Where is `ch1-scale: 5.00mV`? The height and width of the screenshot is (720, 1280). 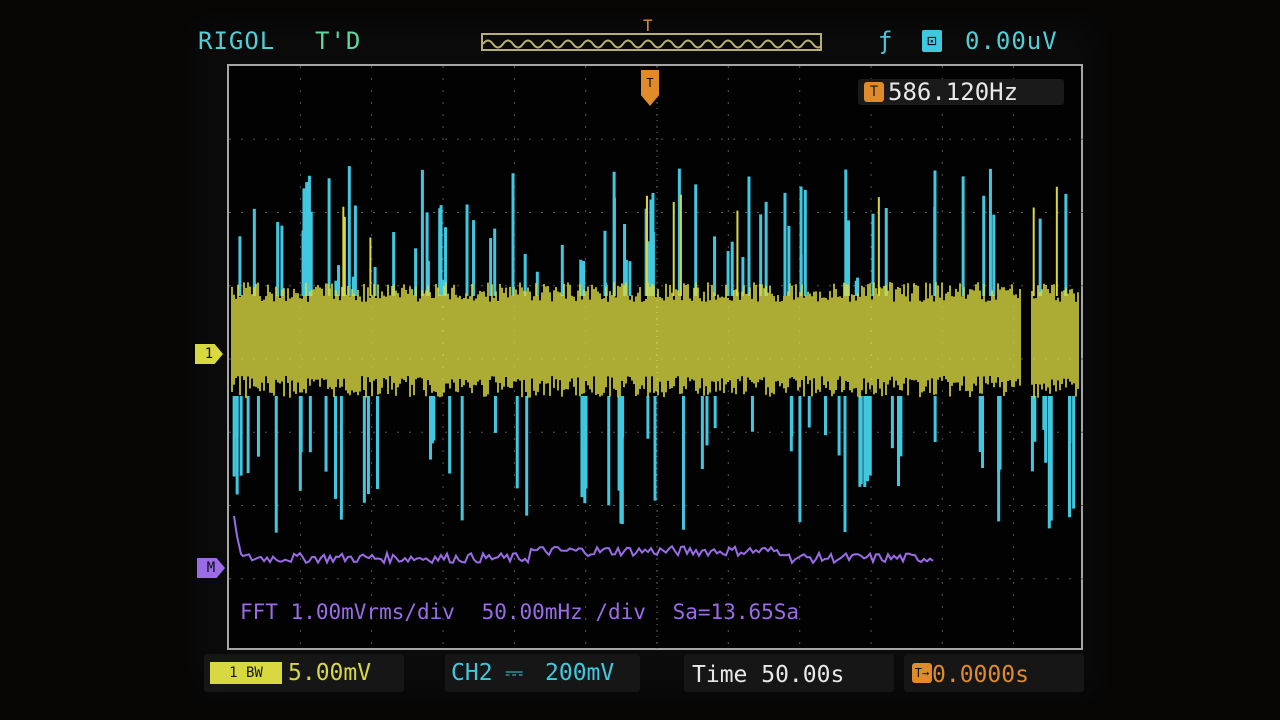 ch1-scale: 5.00mV is located at coordinates (330, 673).